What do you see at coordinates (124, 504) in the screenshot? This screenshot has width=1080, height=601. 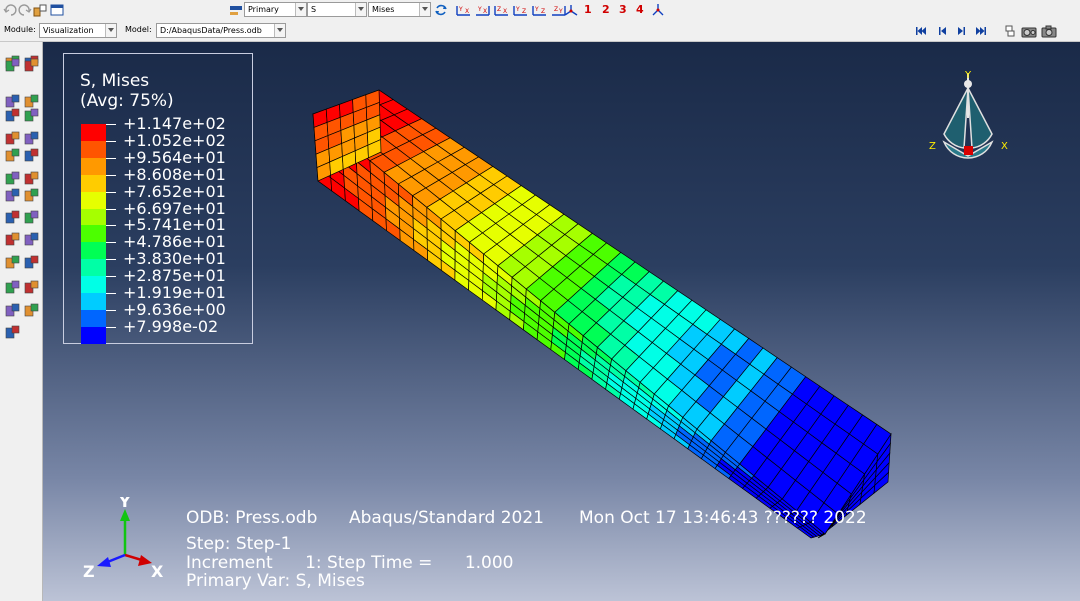 I see `triad-axis-y: Y` at bounding box center [124, 504].